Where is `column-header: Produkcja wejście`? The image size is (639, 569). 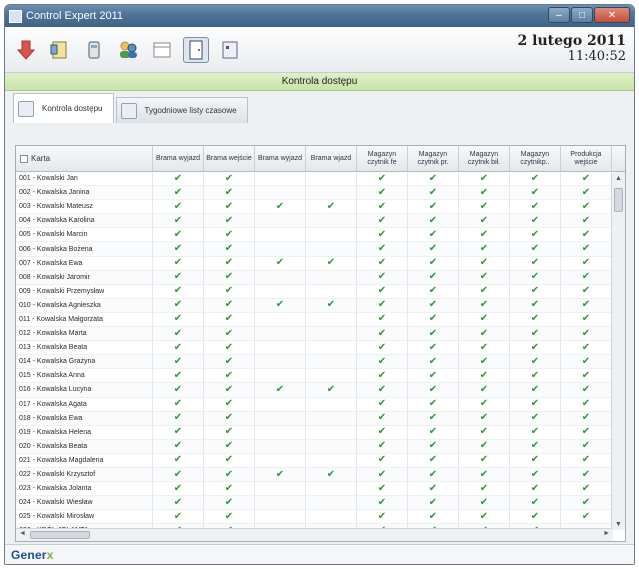
column-header: Produkcja wejście is located at coordinates (586, 159).